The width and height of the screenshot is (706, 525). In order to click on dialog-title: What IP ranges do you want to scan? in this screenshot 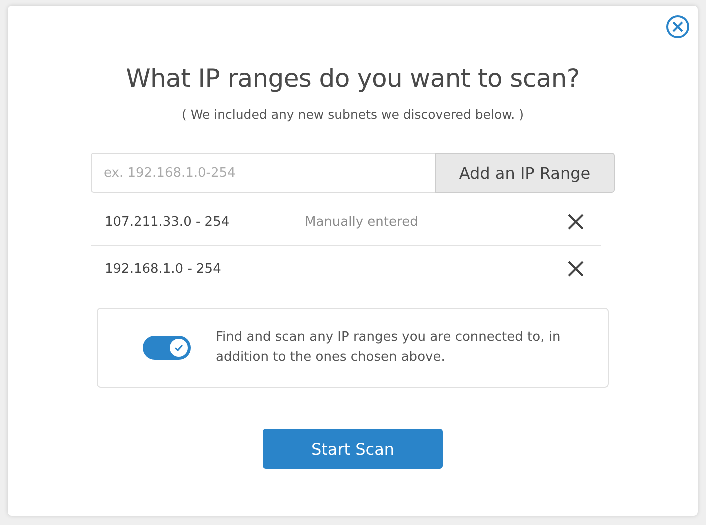, I will do `click(353, 78)`.